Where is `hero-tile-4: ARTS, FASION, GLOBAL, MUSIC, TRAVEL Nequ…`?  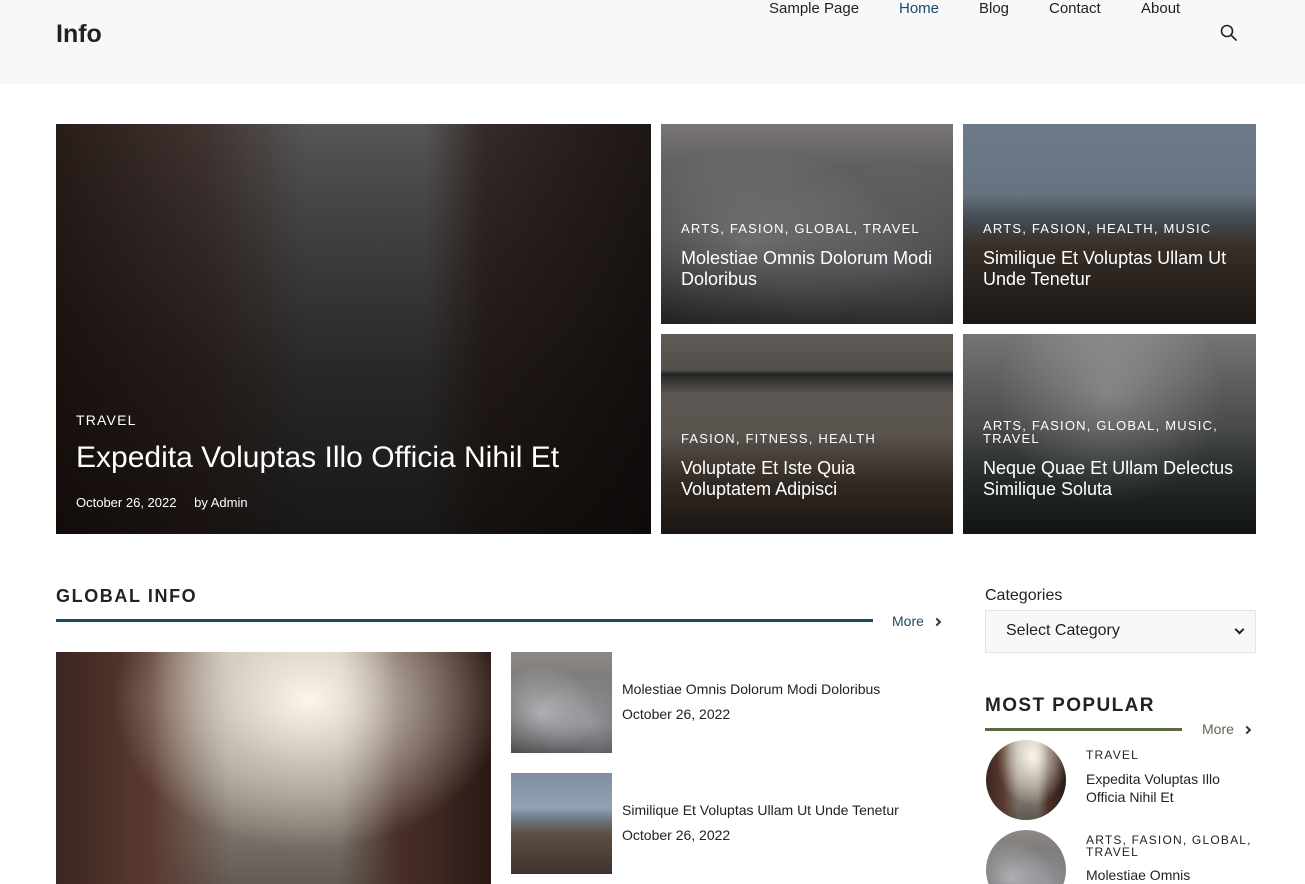
hero-tile-4: ARTS, FASION, GLOBAL, MUSIC, TRAVEL Nequ… is located at coordinates (1109, 434).